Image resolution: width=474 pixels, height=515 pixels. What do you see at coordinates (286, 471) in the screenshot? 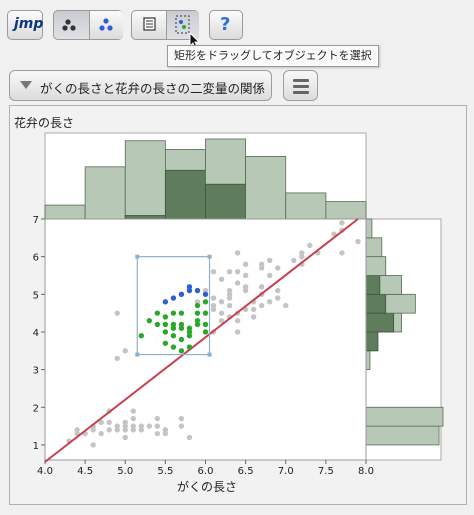
I see `x-tick-label: 7.0` at bounding box center [286, 471].